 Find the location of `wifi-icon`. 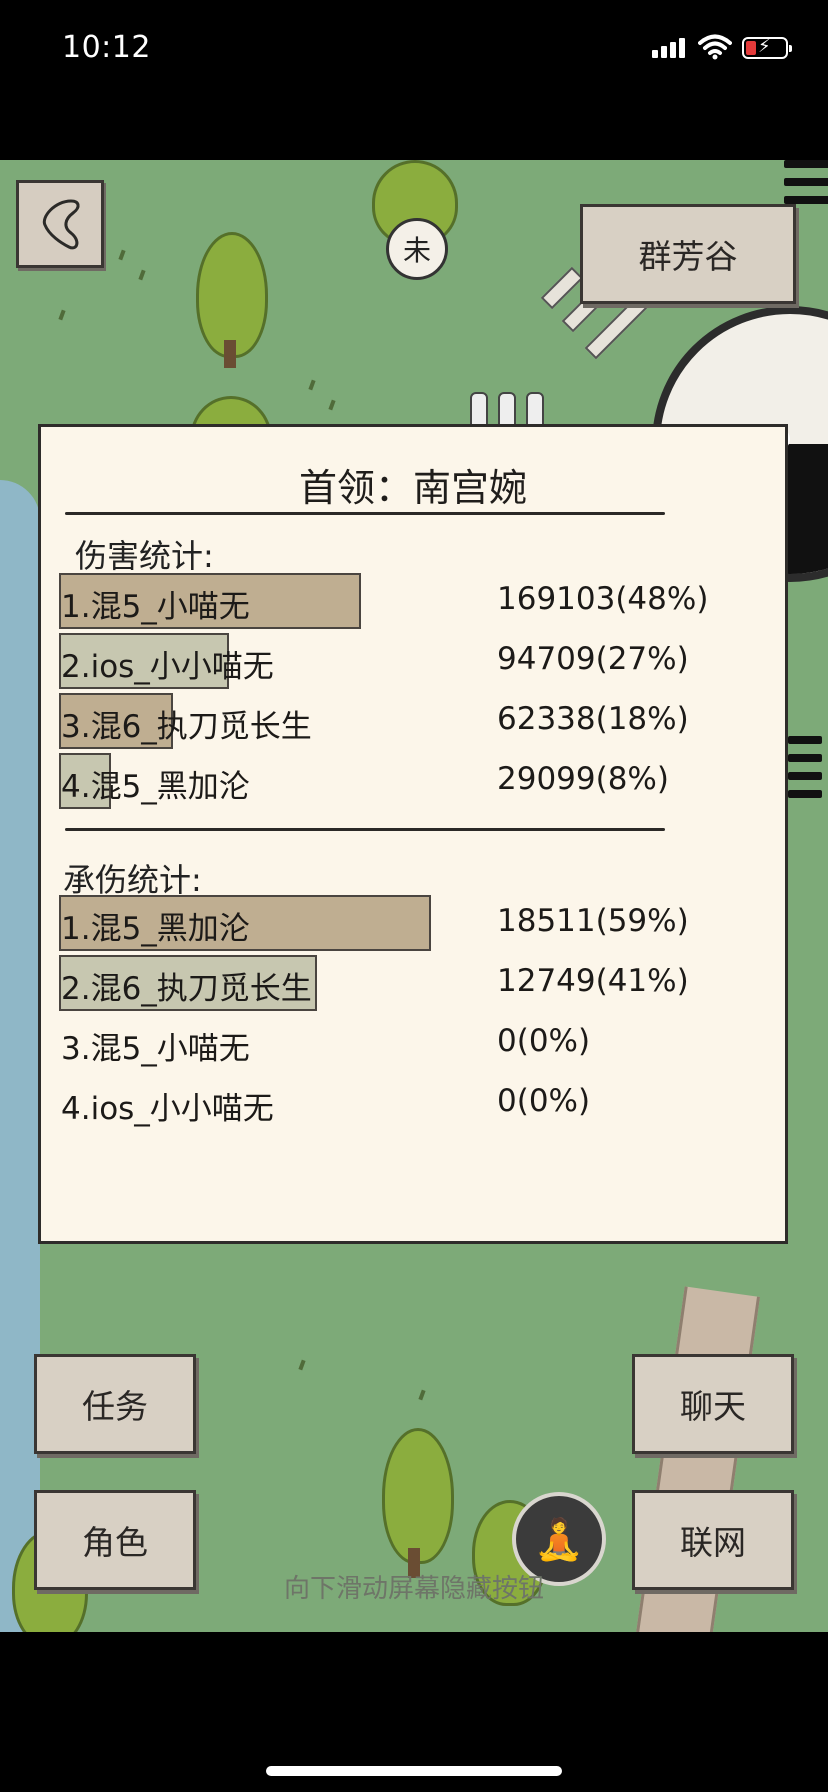

wifi-icon is located at coordinates (715, 49).